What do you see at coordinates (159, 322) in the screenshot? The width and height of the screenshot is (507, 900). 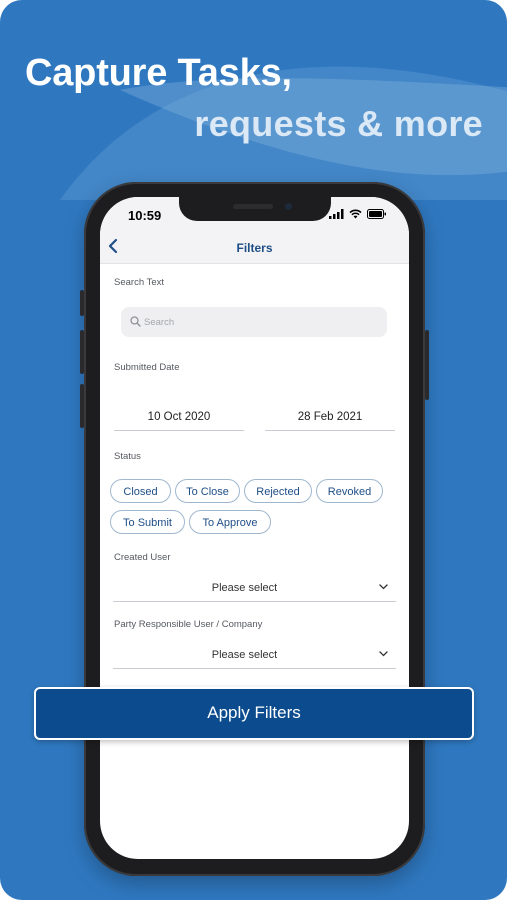 I see `search-placeholder: Search` at bounding box center [159, 322].